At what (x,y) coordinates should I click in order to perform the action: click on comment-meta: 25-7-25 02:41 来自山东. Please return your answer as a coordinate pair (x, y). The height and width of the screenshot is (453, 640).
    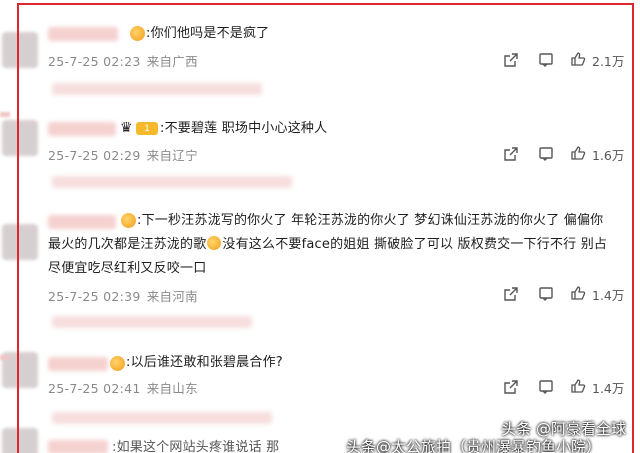
    Looking at the image, I should click on (123, 387).